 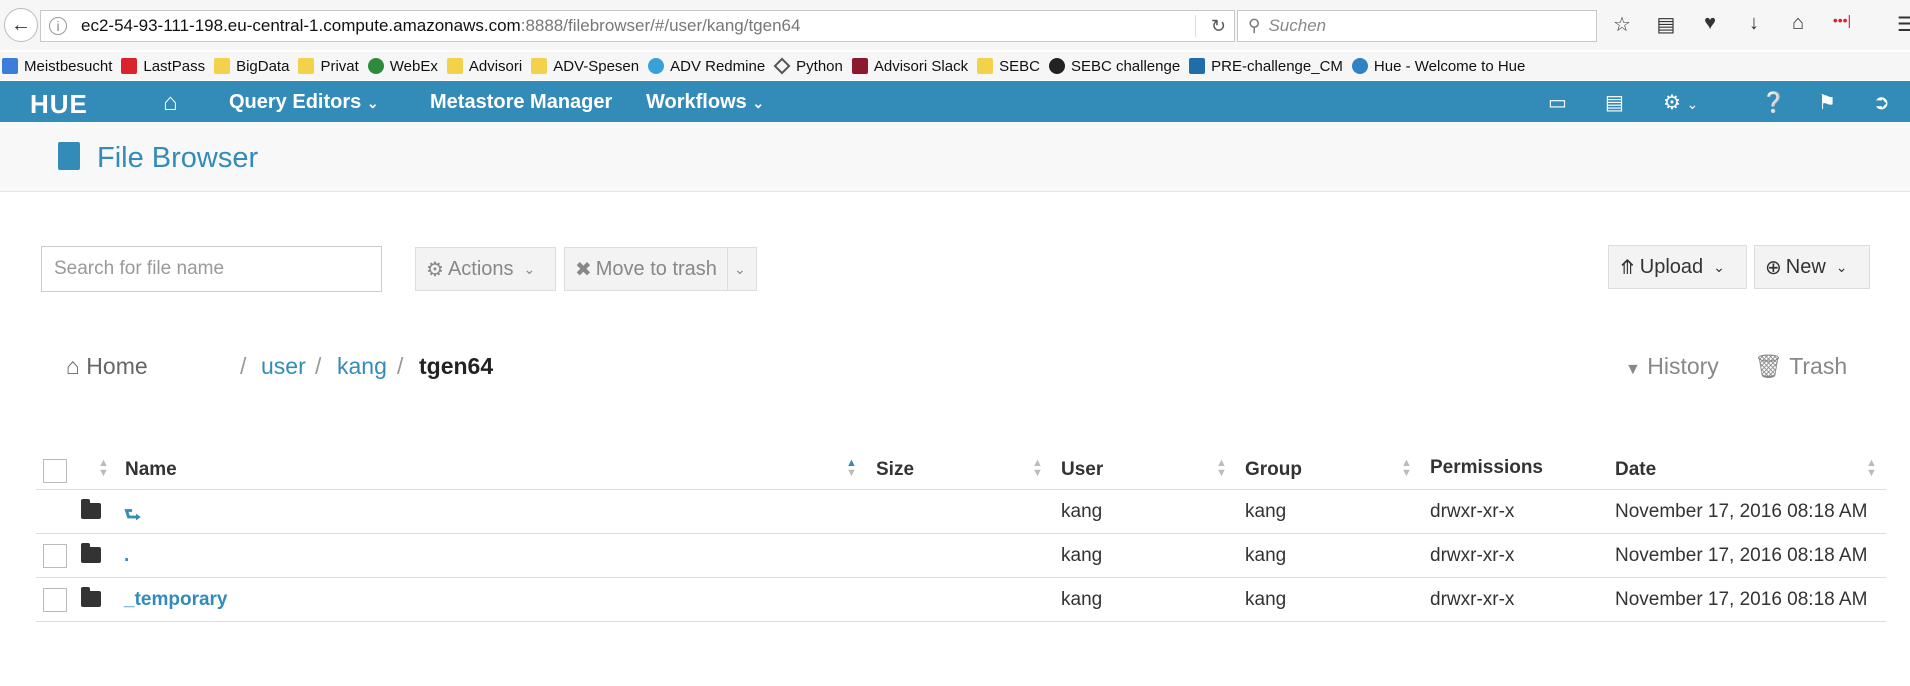 I want to click on file-search-input, so click(x=211, y=269).